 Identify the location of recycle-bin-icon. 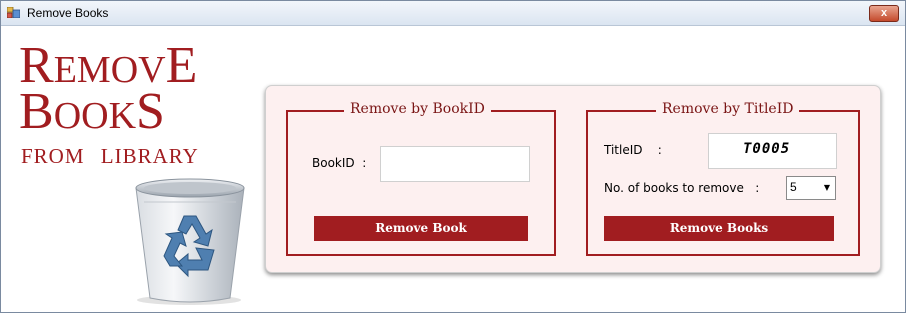
(190, 241).